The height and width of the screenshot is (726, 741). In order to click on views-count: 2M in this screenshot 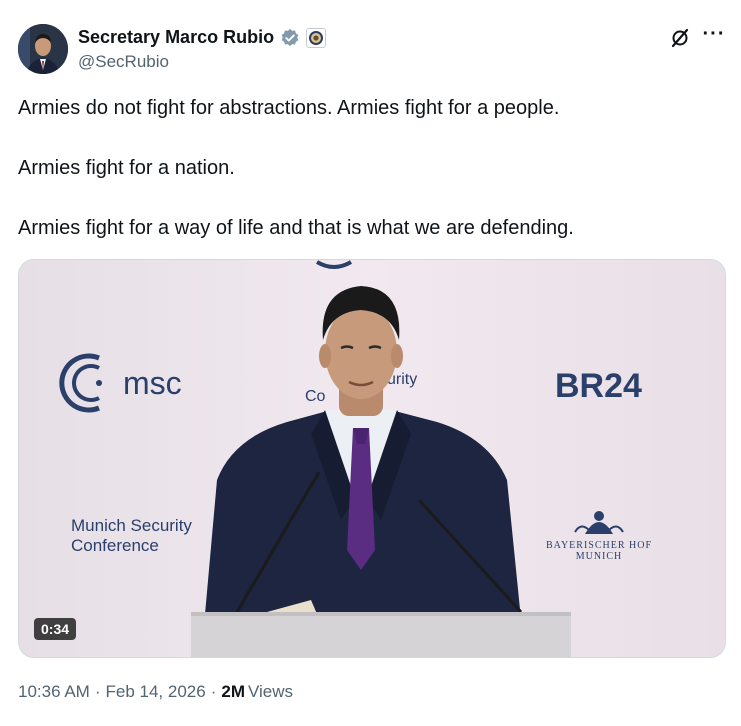, I will do `click(233, 692)`.